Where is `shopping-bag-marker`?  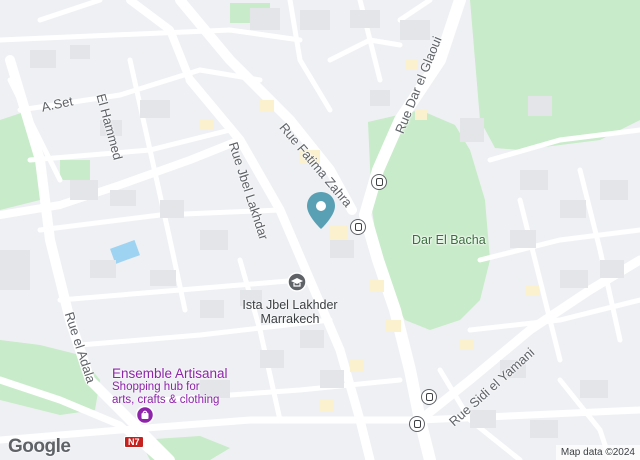 shopping-bag-marker is located at coordinates (145, 417).